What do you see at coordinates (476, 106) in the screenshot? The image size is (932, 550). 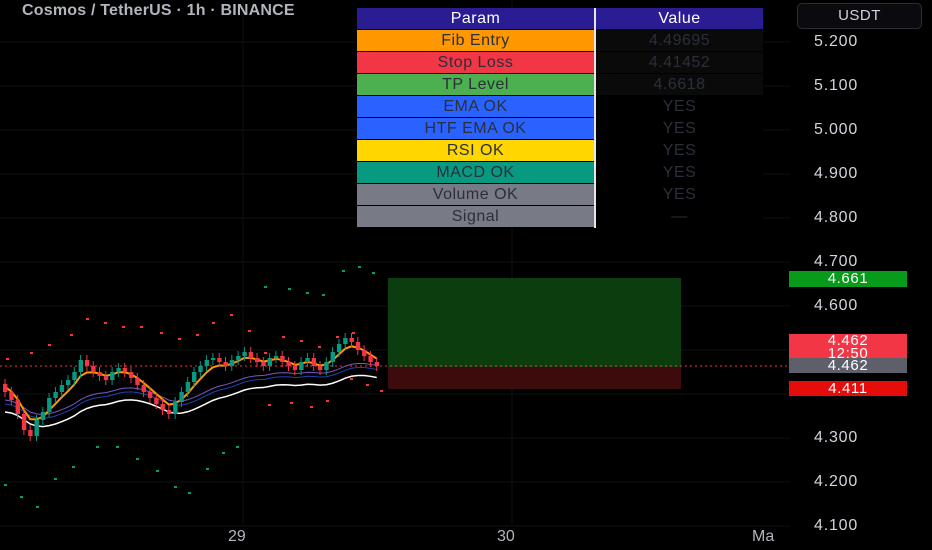 I see `param-cell: EMA OK` at bounding box center [476, 106].